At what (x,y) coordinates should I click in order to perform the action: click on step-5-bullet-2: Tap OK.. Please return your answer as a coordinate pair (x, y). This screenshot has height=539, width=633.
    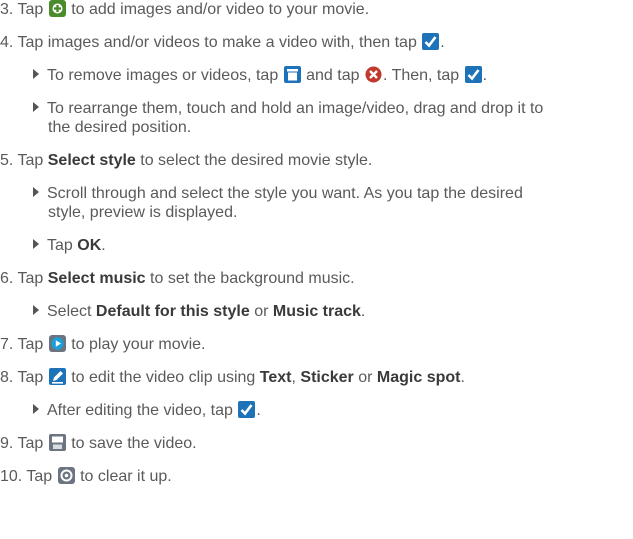
    Looking at the image, I should click on (69, 246).